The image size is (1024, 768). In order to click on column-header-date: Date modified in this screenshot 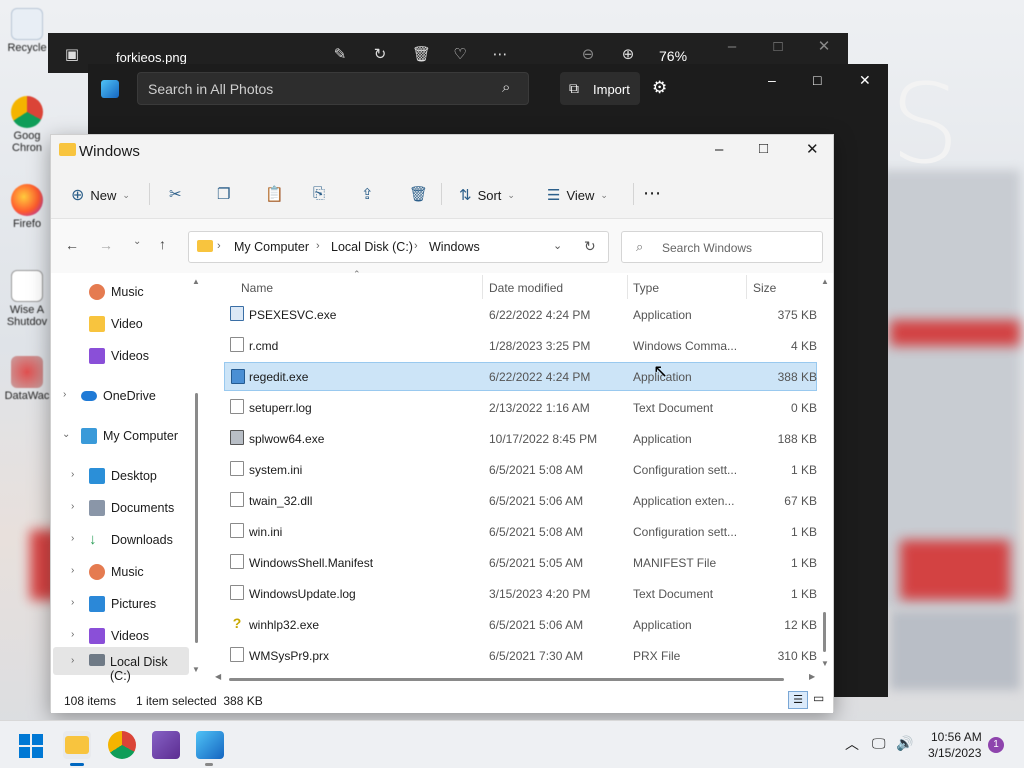, I will do `click(526, 288)`.